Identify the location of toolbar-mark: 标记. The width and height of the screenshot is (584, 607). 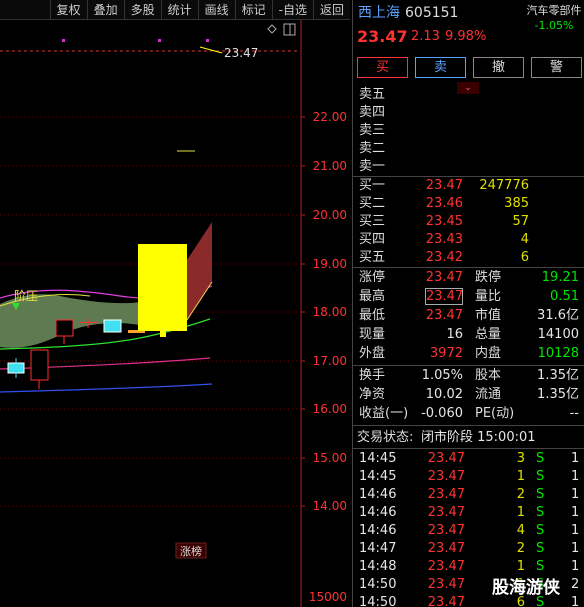
(253, 9).